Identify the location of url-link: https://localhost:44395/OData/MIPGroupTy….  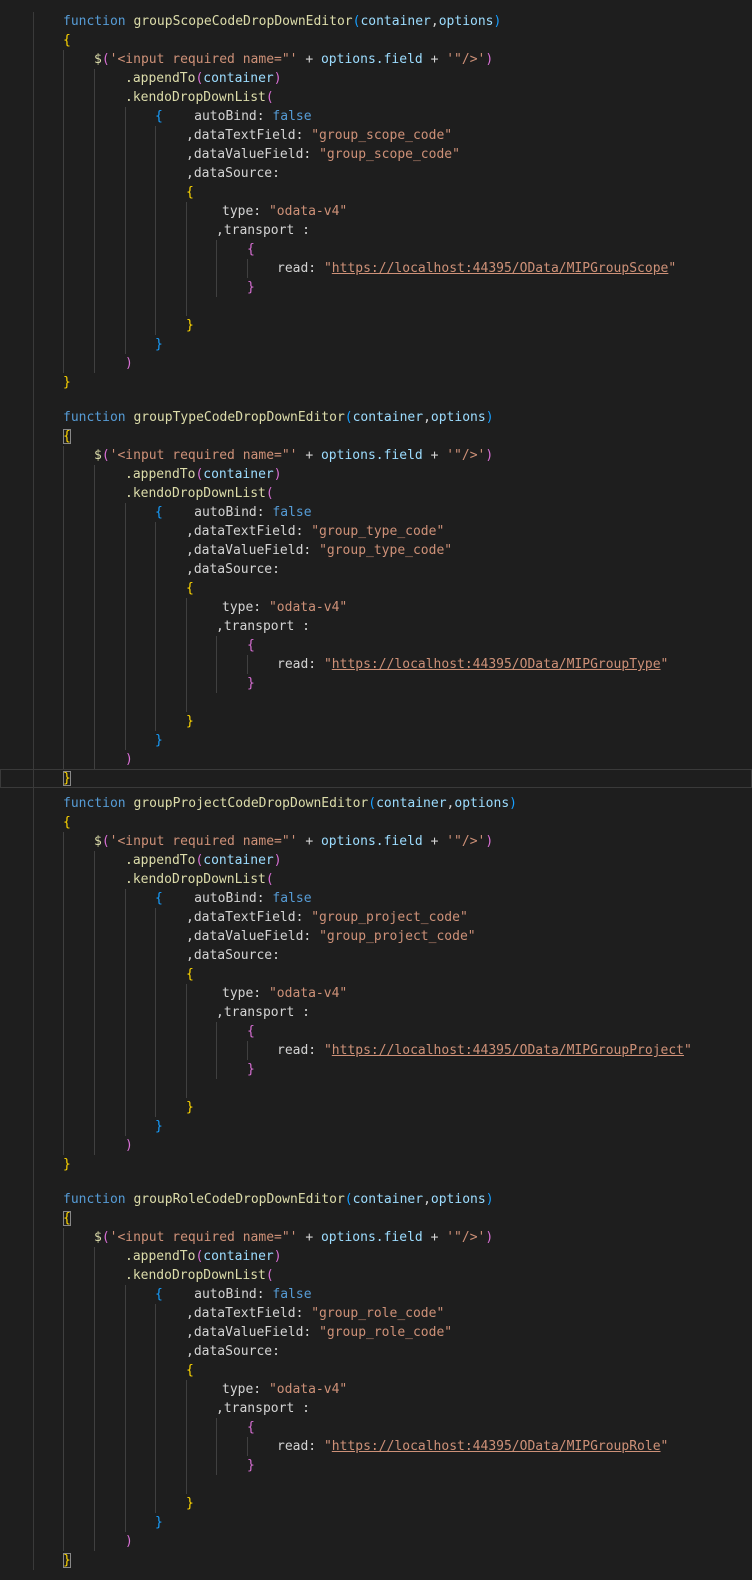
(496, 664).